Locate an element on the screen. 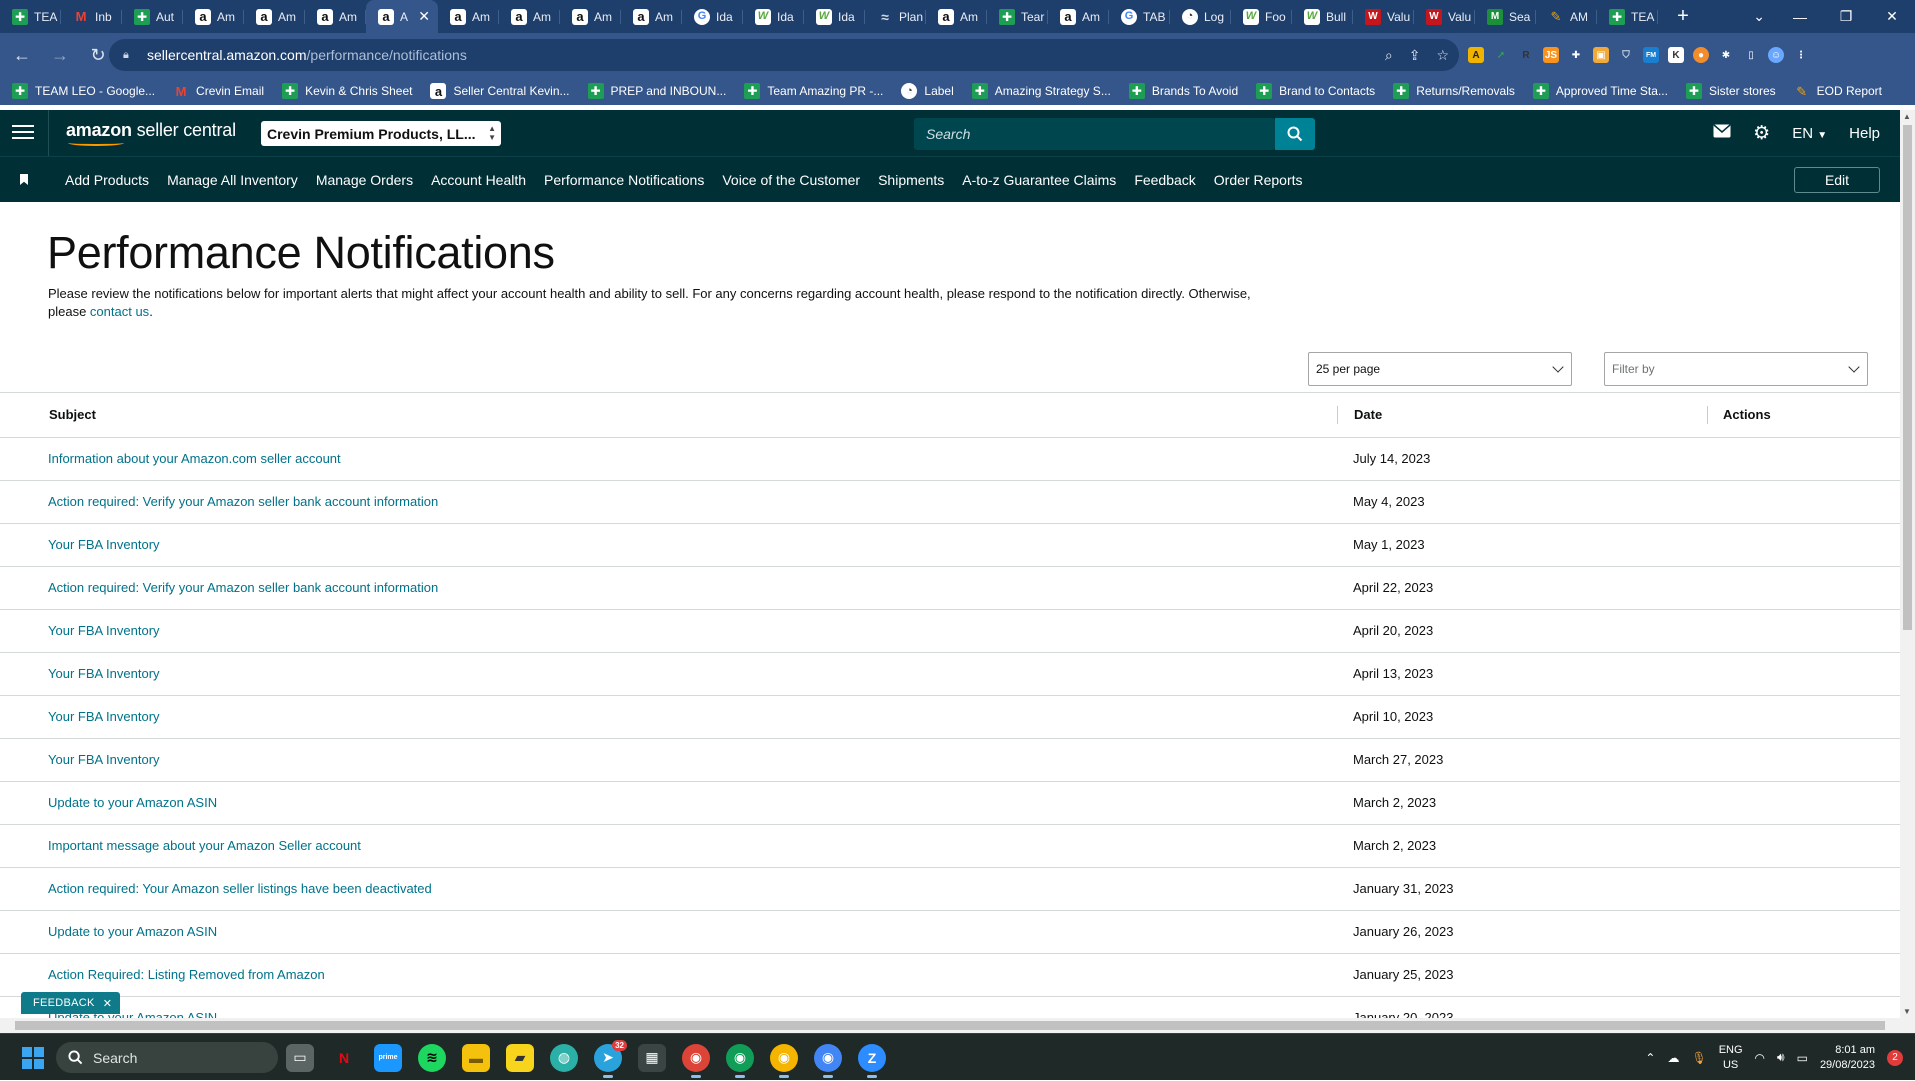 The height and width of the screenshot is (1081, 1915). restore-button: ❐ is located at coordinates (1846, 16).